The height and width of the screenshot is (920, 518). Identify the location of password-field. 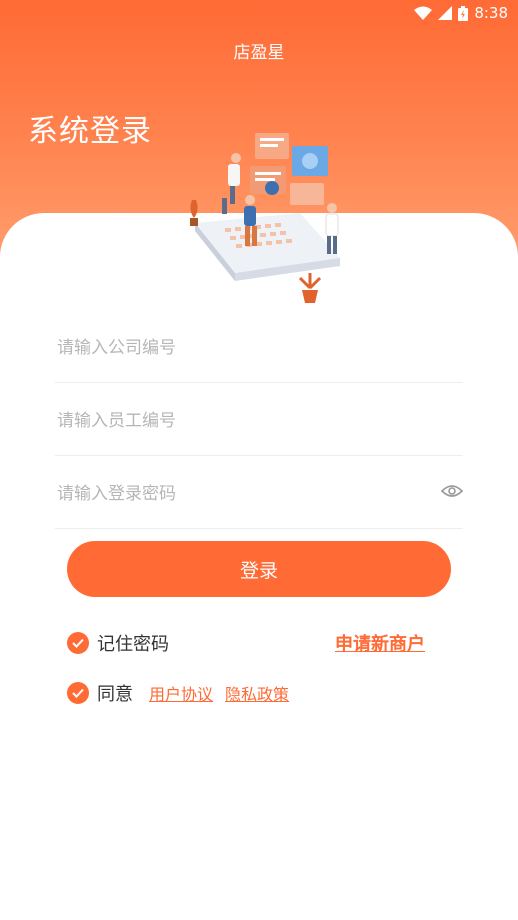
(259, 492).